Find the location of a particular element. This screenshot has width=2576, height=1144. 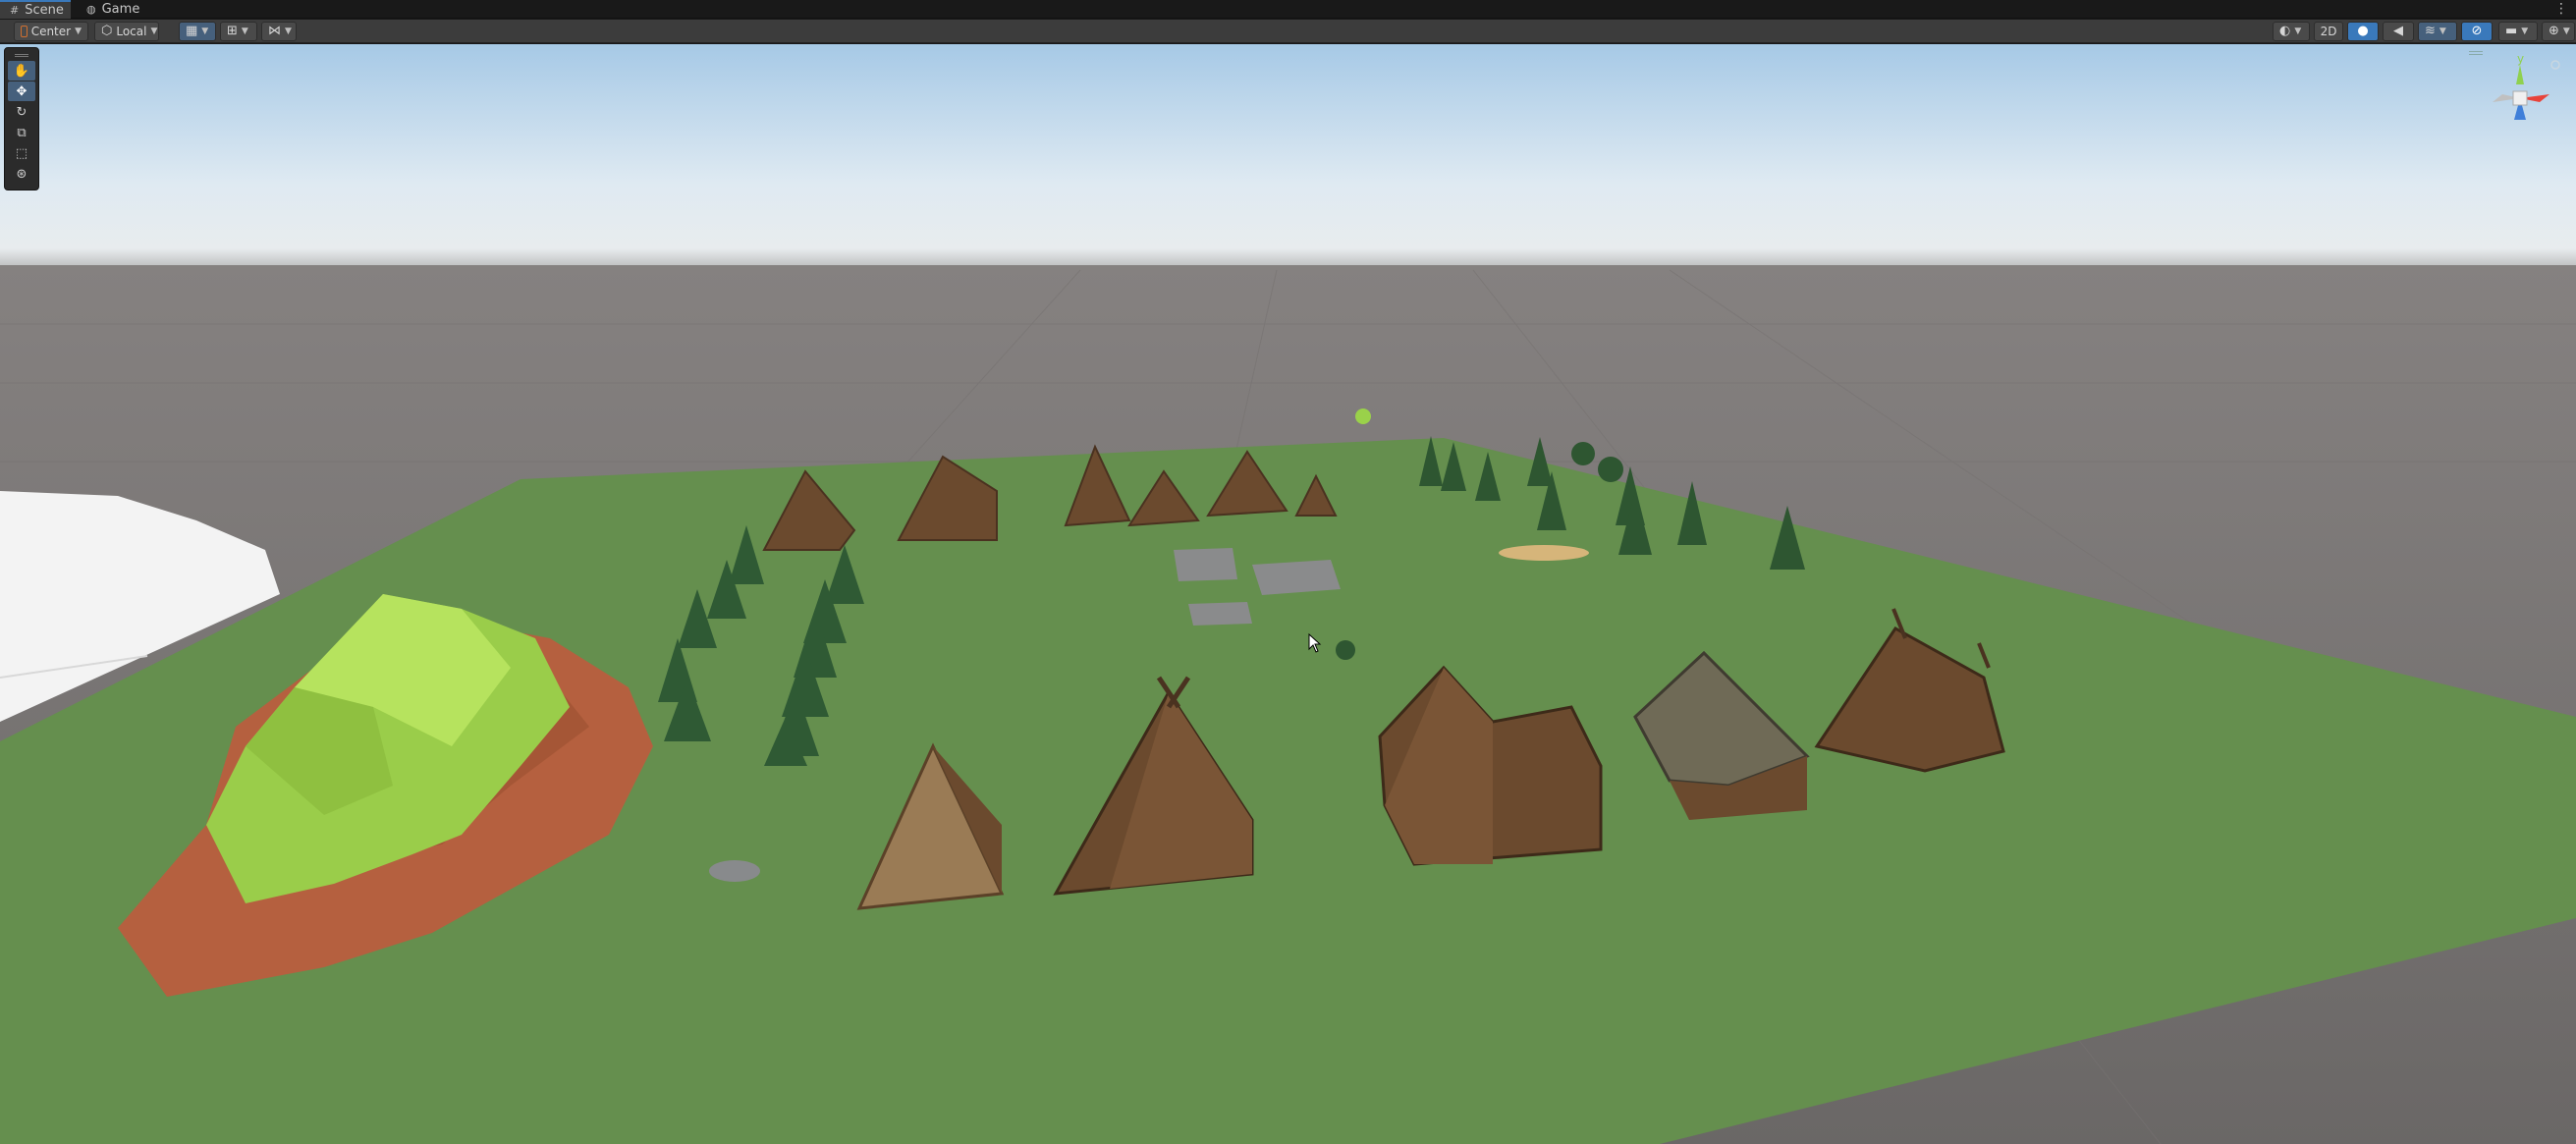

grid-snap-icon: ▦ is located at coordinates (192, 31).